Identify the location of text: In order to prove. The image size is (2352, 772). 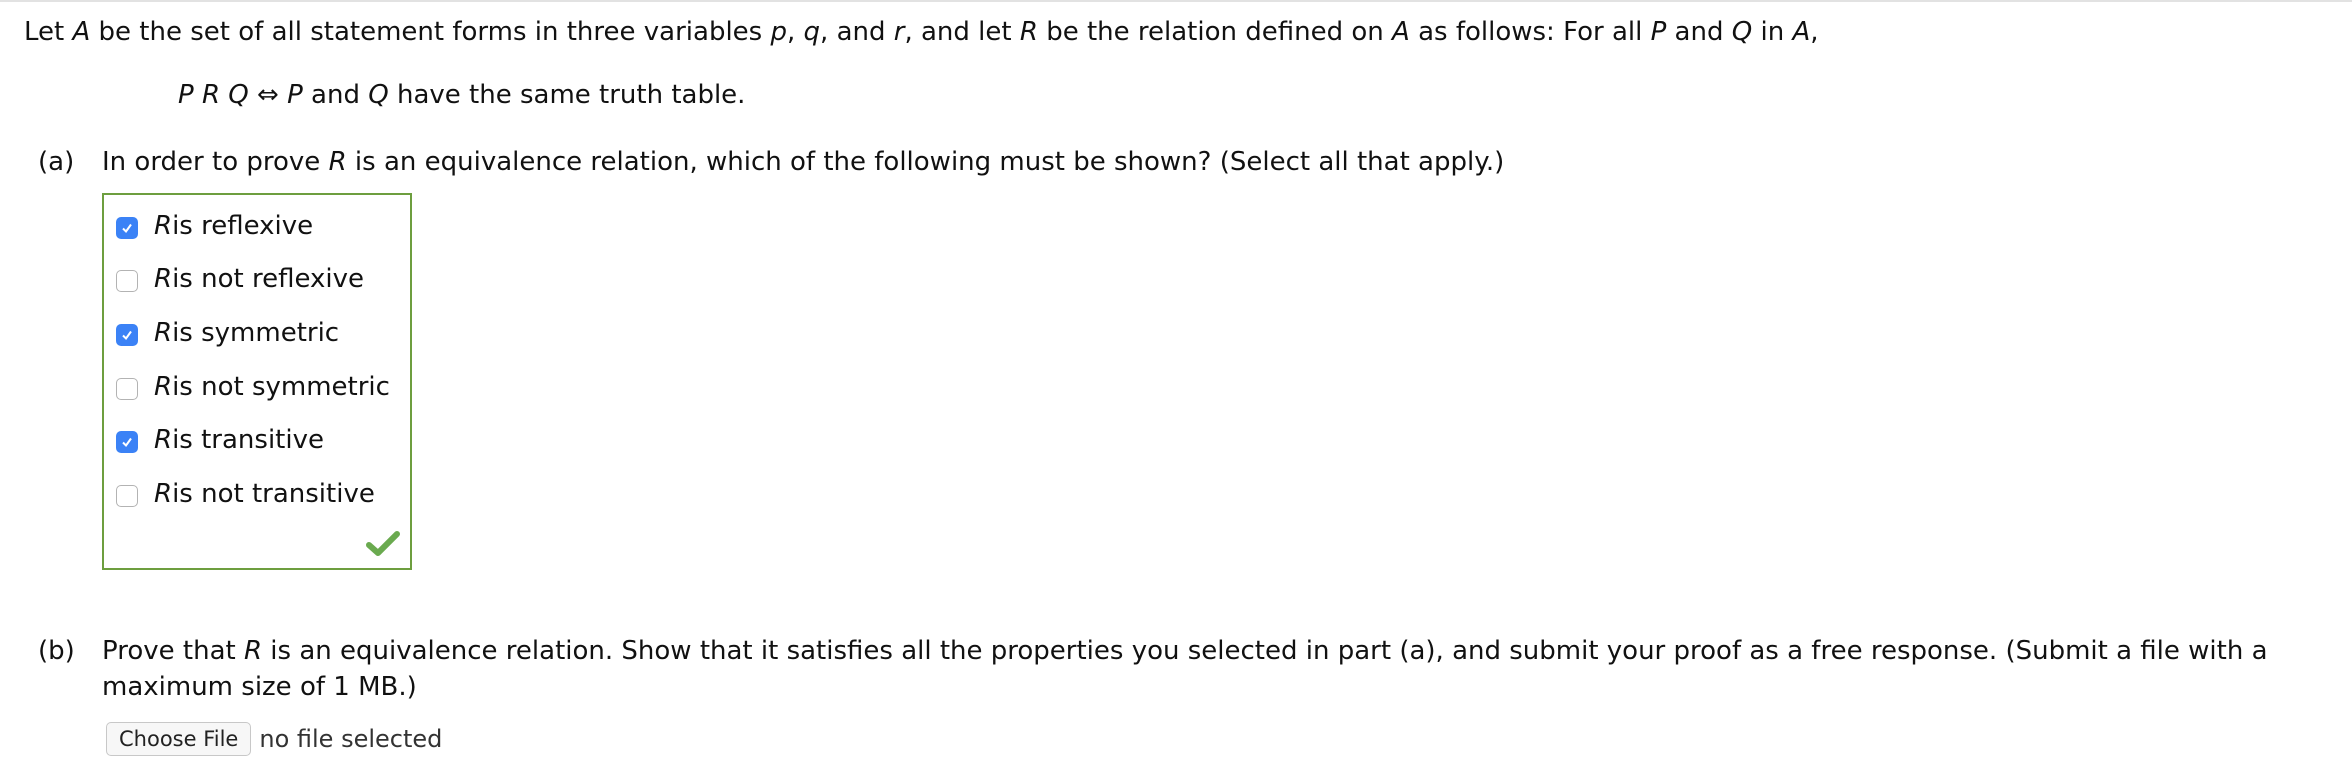
(215, 162).